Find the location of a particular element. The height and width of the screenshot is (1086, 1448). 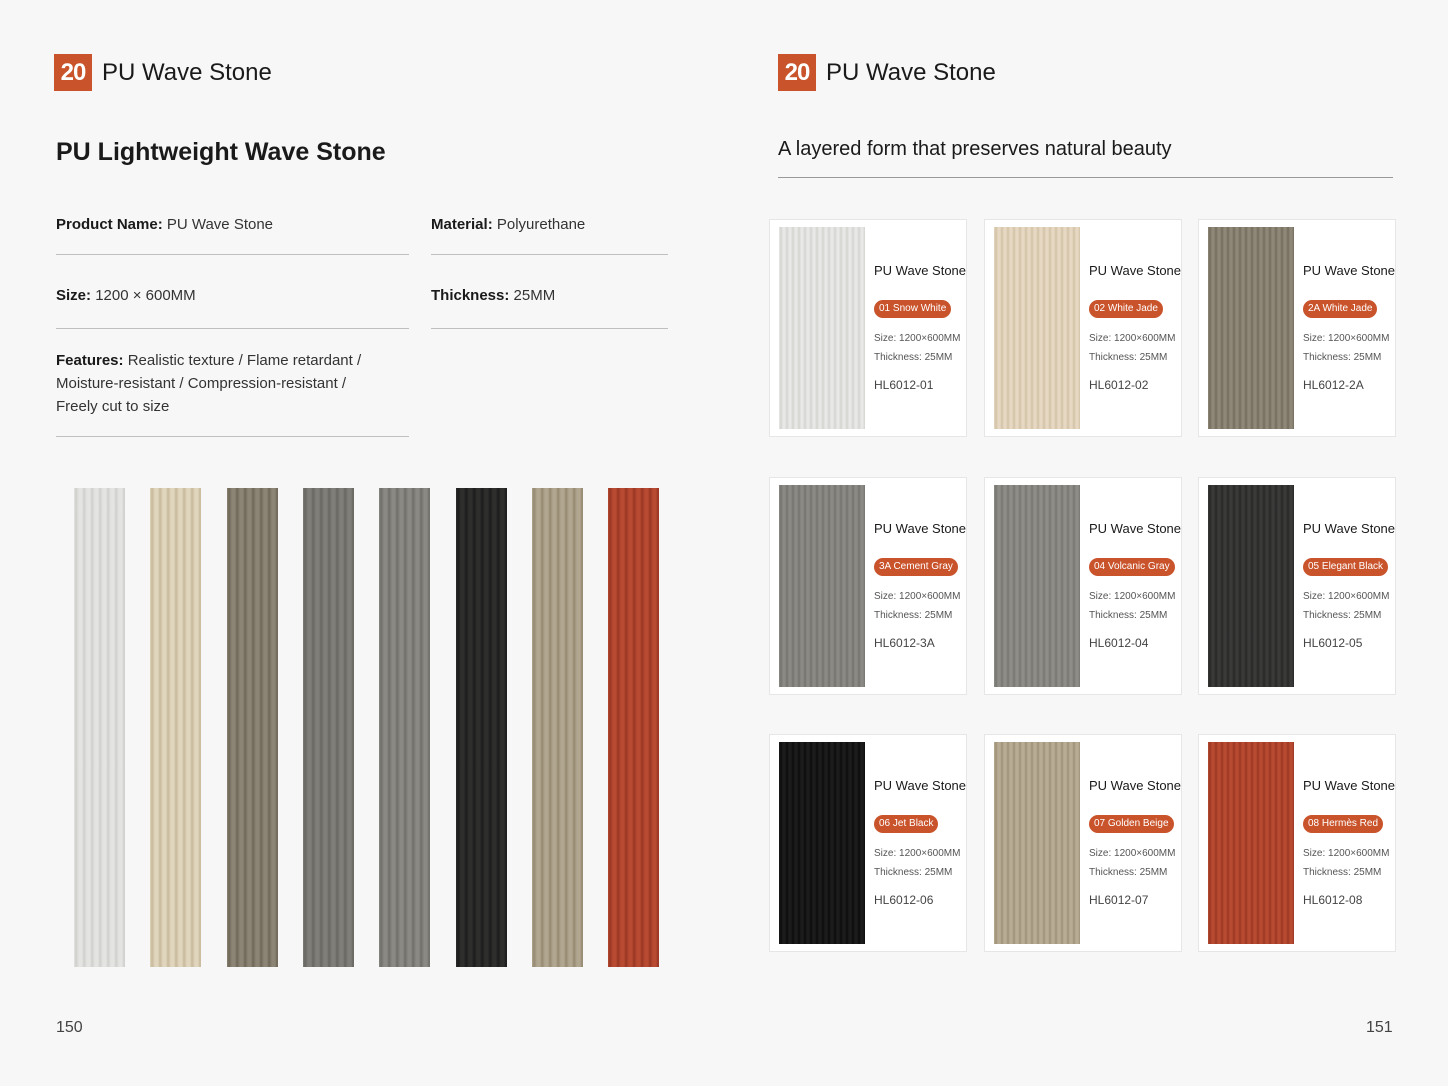

color-badge: 01 Snow White is located at coordinates (913, 309).